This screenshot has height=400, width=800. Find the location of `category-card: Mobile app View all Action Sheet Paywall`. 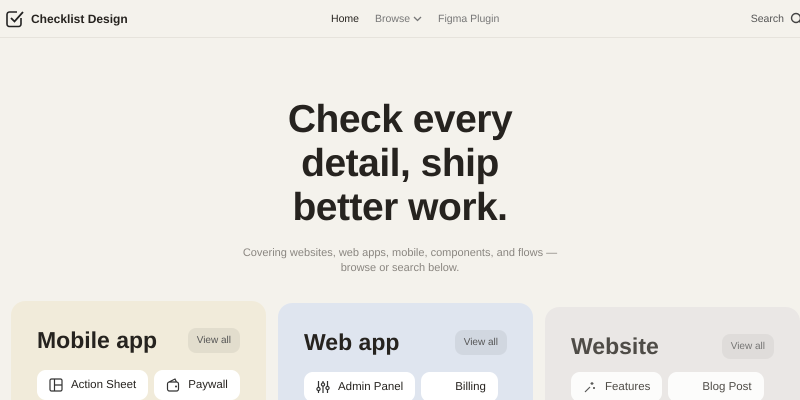

category-card: Mobile app View all Action Sheet Paywall is located at coordinates (138, 350).